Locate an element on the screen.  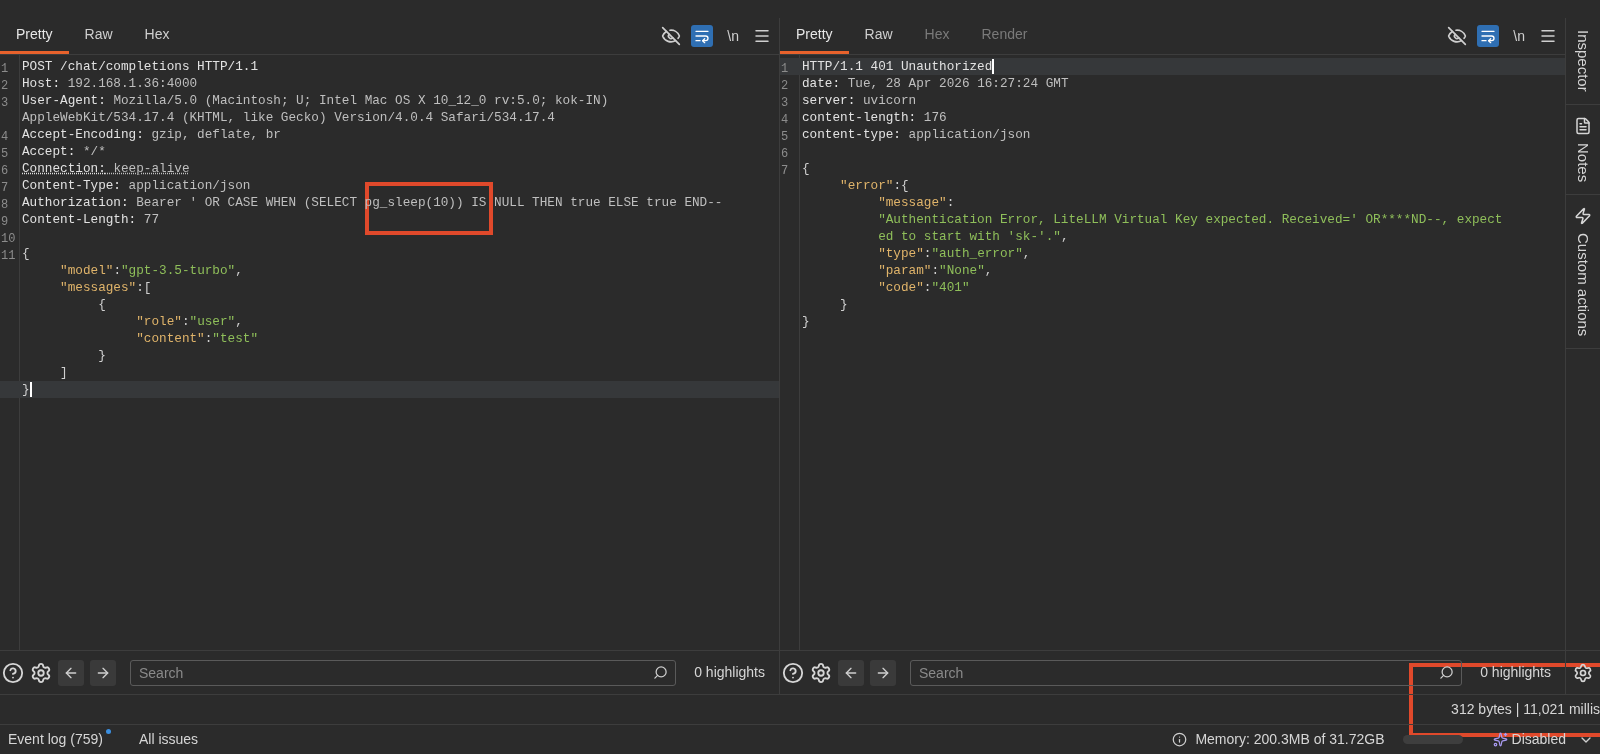
code-line: server: uvicorn is located at coordinates (859, 100).